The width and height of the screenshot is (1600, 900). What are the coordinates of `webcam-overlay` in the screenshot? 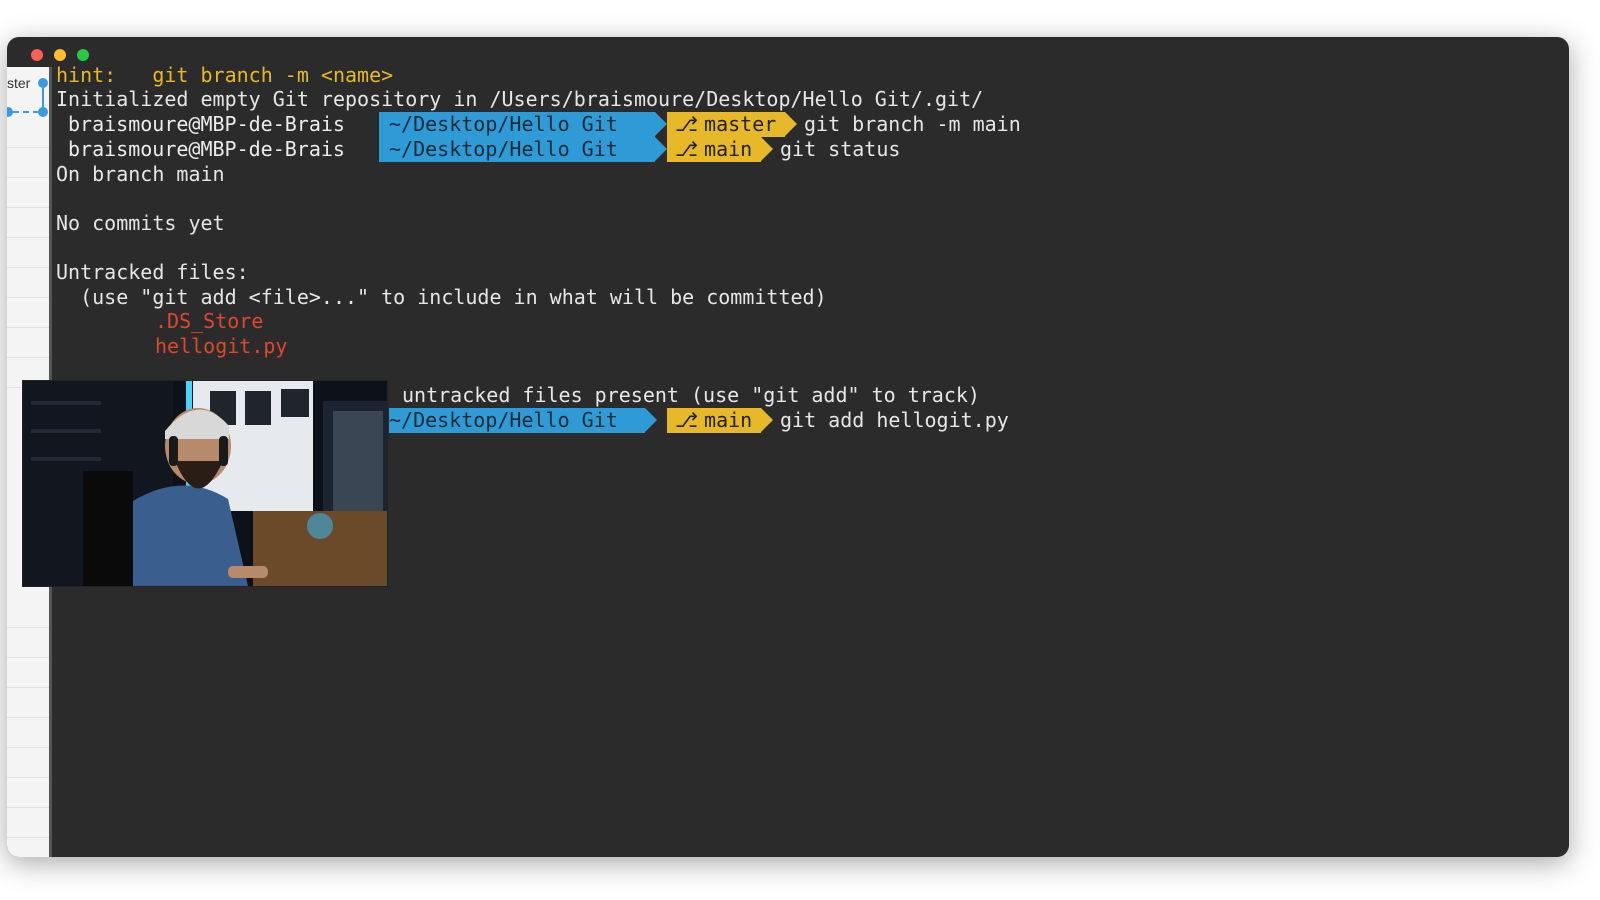 It's located at (205, 483).